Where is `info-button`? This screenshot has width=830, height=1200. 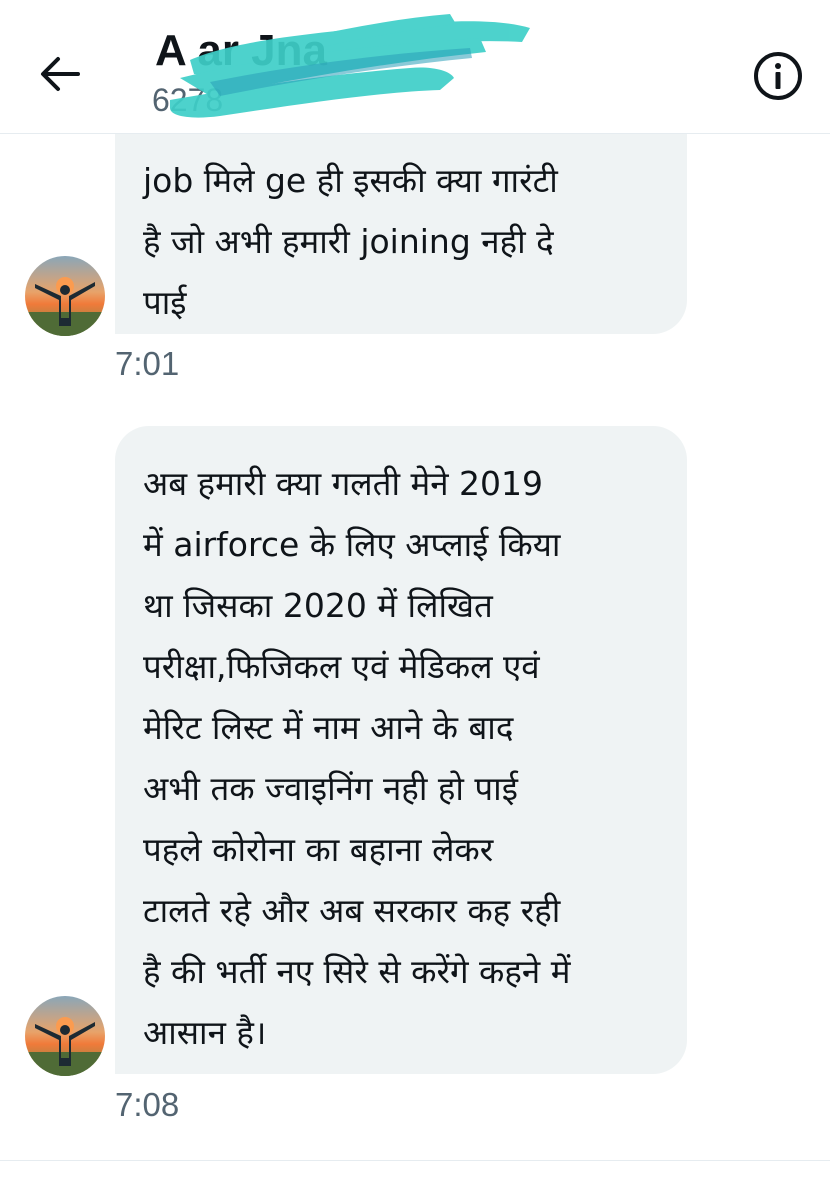
info-button is located at coordinates (778, 76).